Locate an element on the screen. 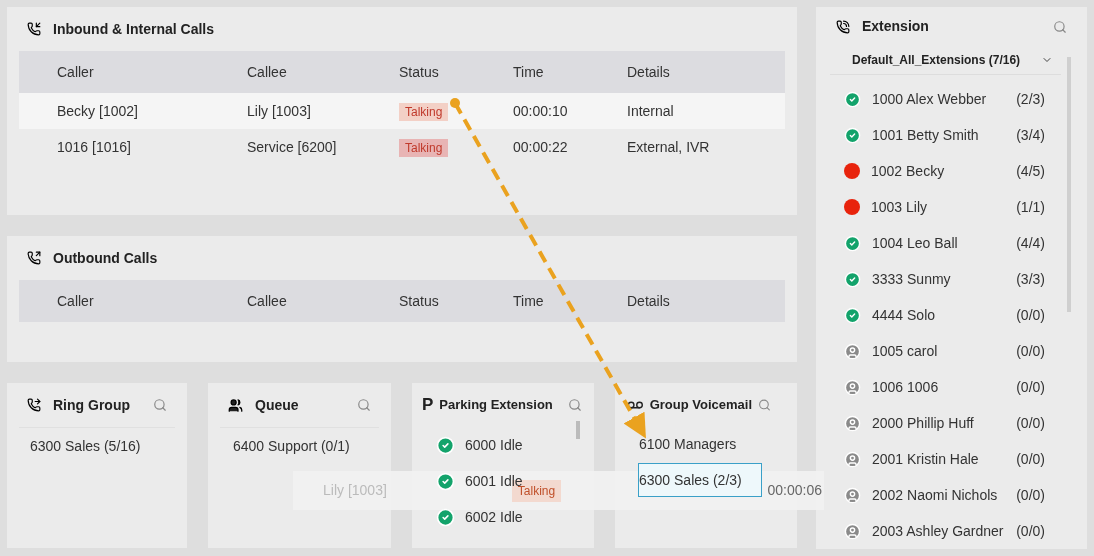 The image size is (1094, 556). table-cell-text: Service [6200] is located at coordinates (292, 147).